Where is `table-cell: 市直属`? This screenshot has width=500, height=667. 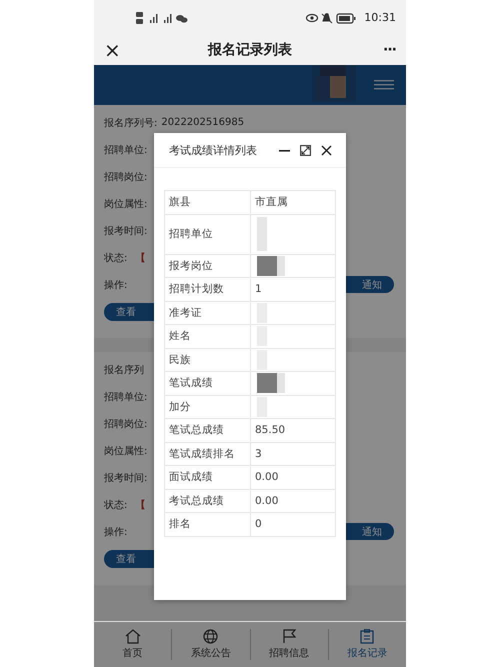
table-cell: 市直属 is located at coordinates (293, 202).